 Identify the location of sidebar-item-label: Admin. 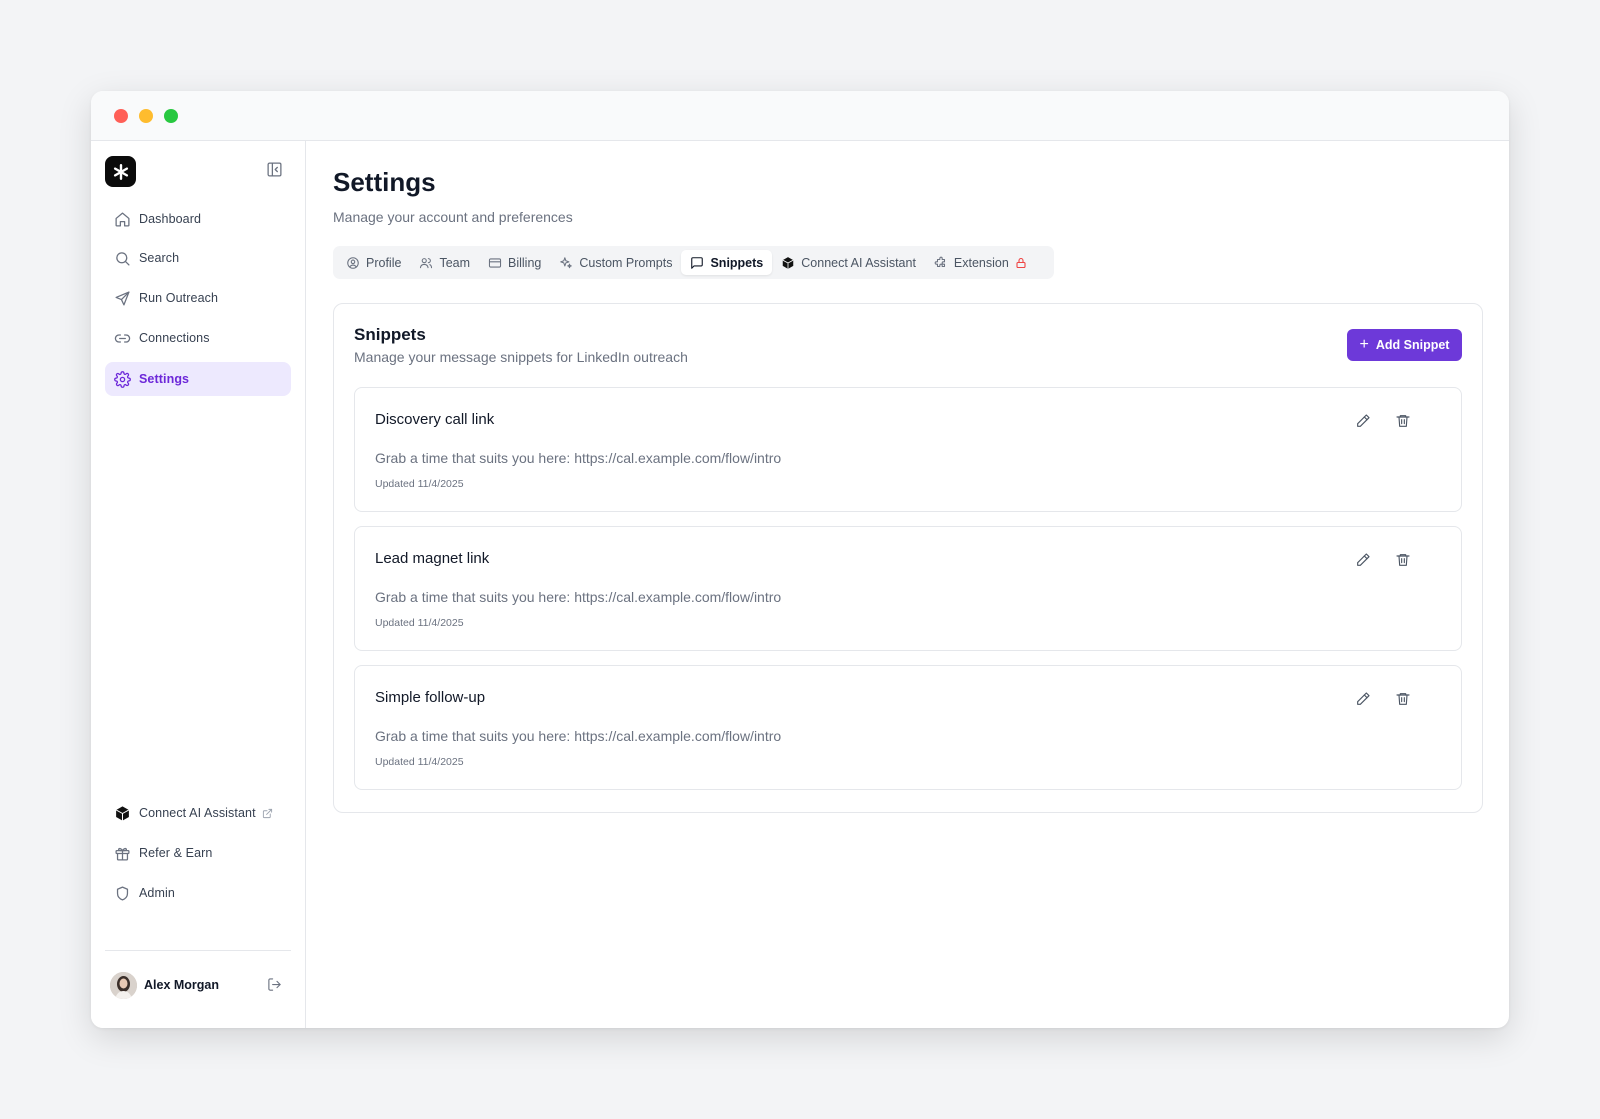
(157, 893).